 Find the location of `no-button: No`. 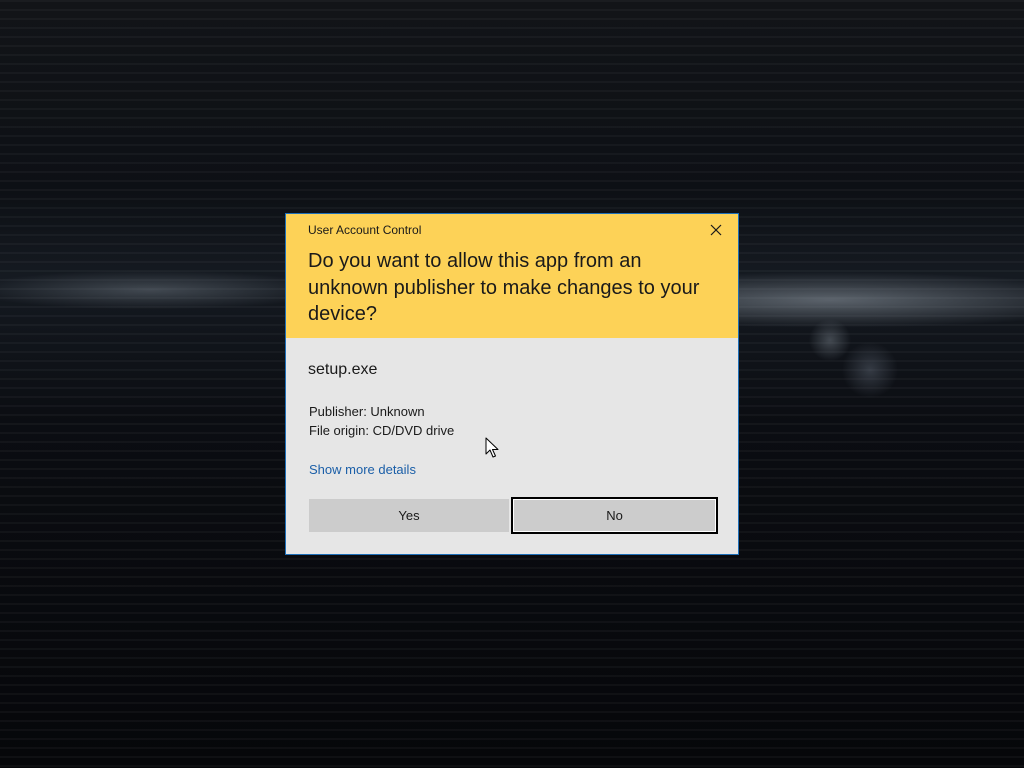

no-button: No is located at coordinates (614, 515).